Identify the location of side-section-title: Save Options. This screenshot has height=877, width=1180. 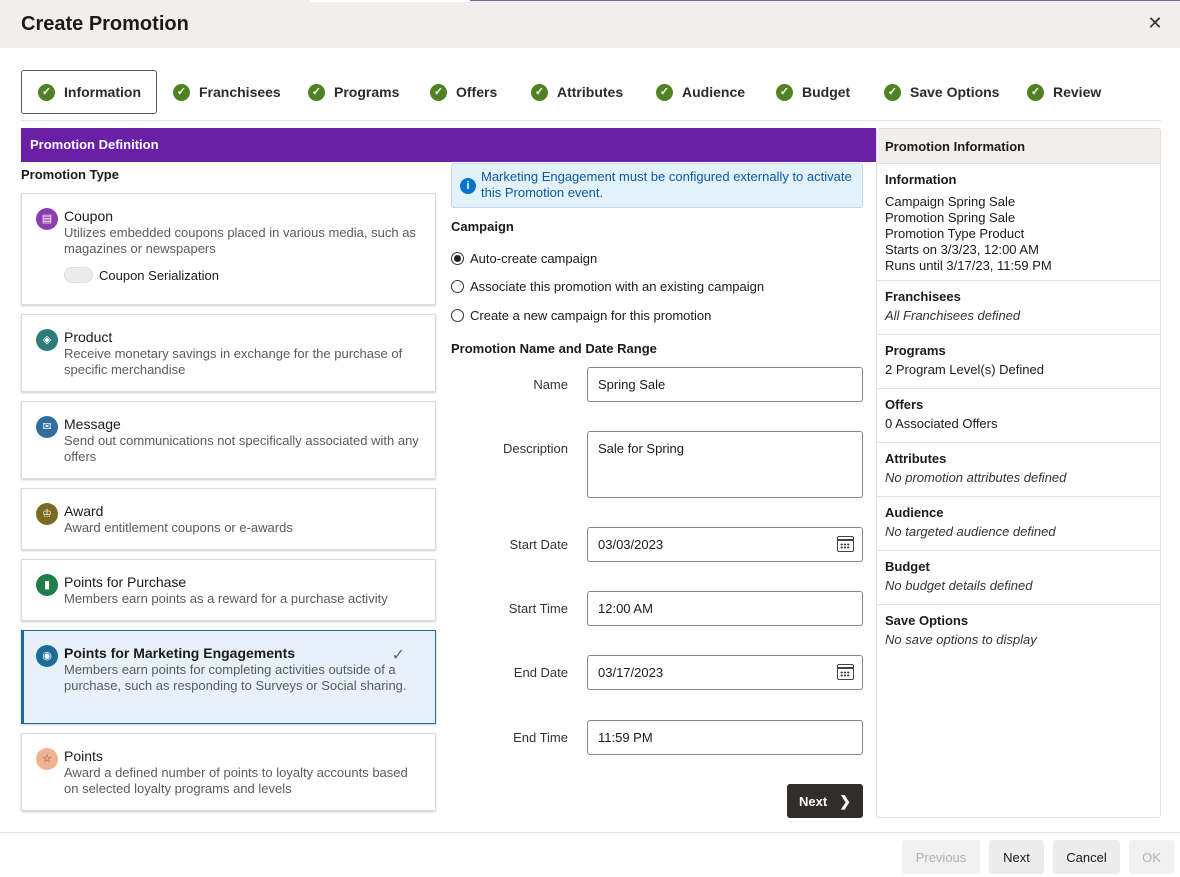
(927, 620).